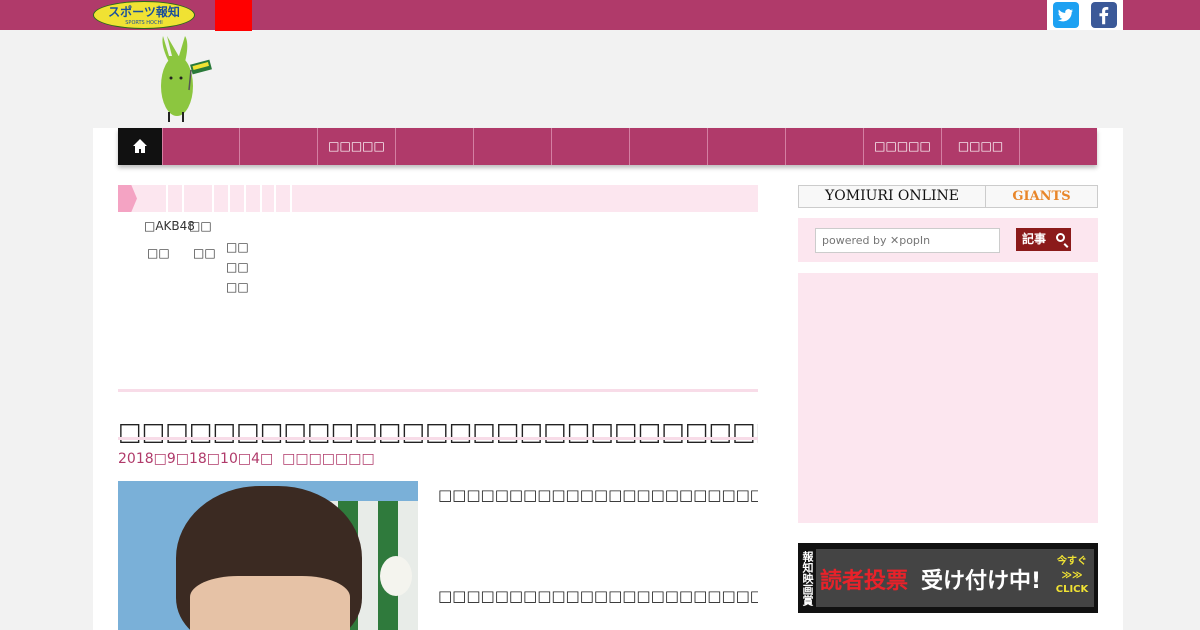 This screenshot has height=630, width=1200. What do you see at coordinates (127, 198) in the screenshot?
I see `breadcrumb-arrow` at bounding box center [127, 198].